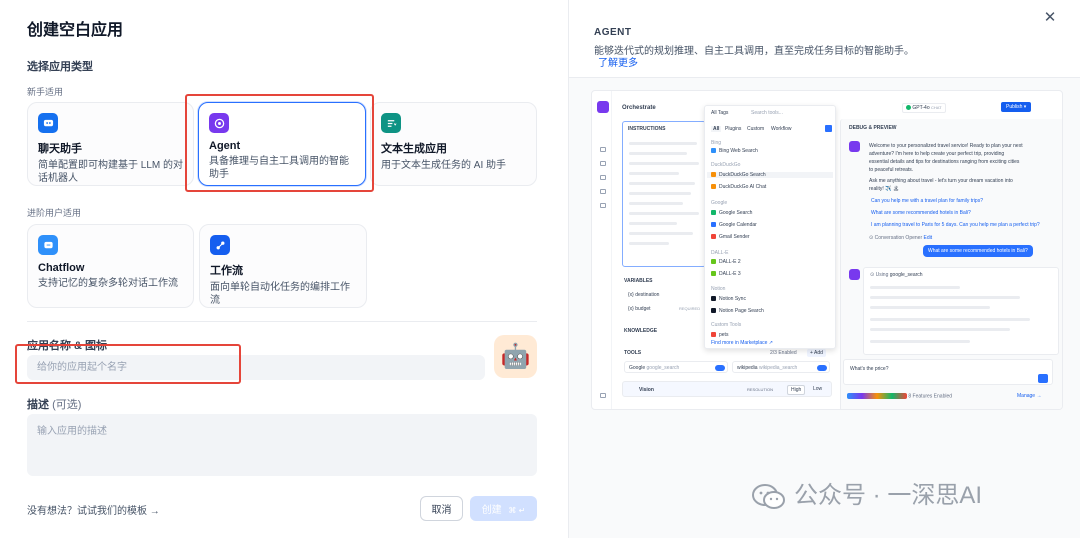  What do you see at coordinates (781, 367) in the screenshot?
I see `pv-tool-wikipedia: wikipedia wikipedia_search` at bounding box center [781, 367].